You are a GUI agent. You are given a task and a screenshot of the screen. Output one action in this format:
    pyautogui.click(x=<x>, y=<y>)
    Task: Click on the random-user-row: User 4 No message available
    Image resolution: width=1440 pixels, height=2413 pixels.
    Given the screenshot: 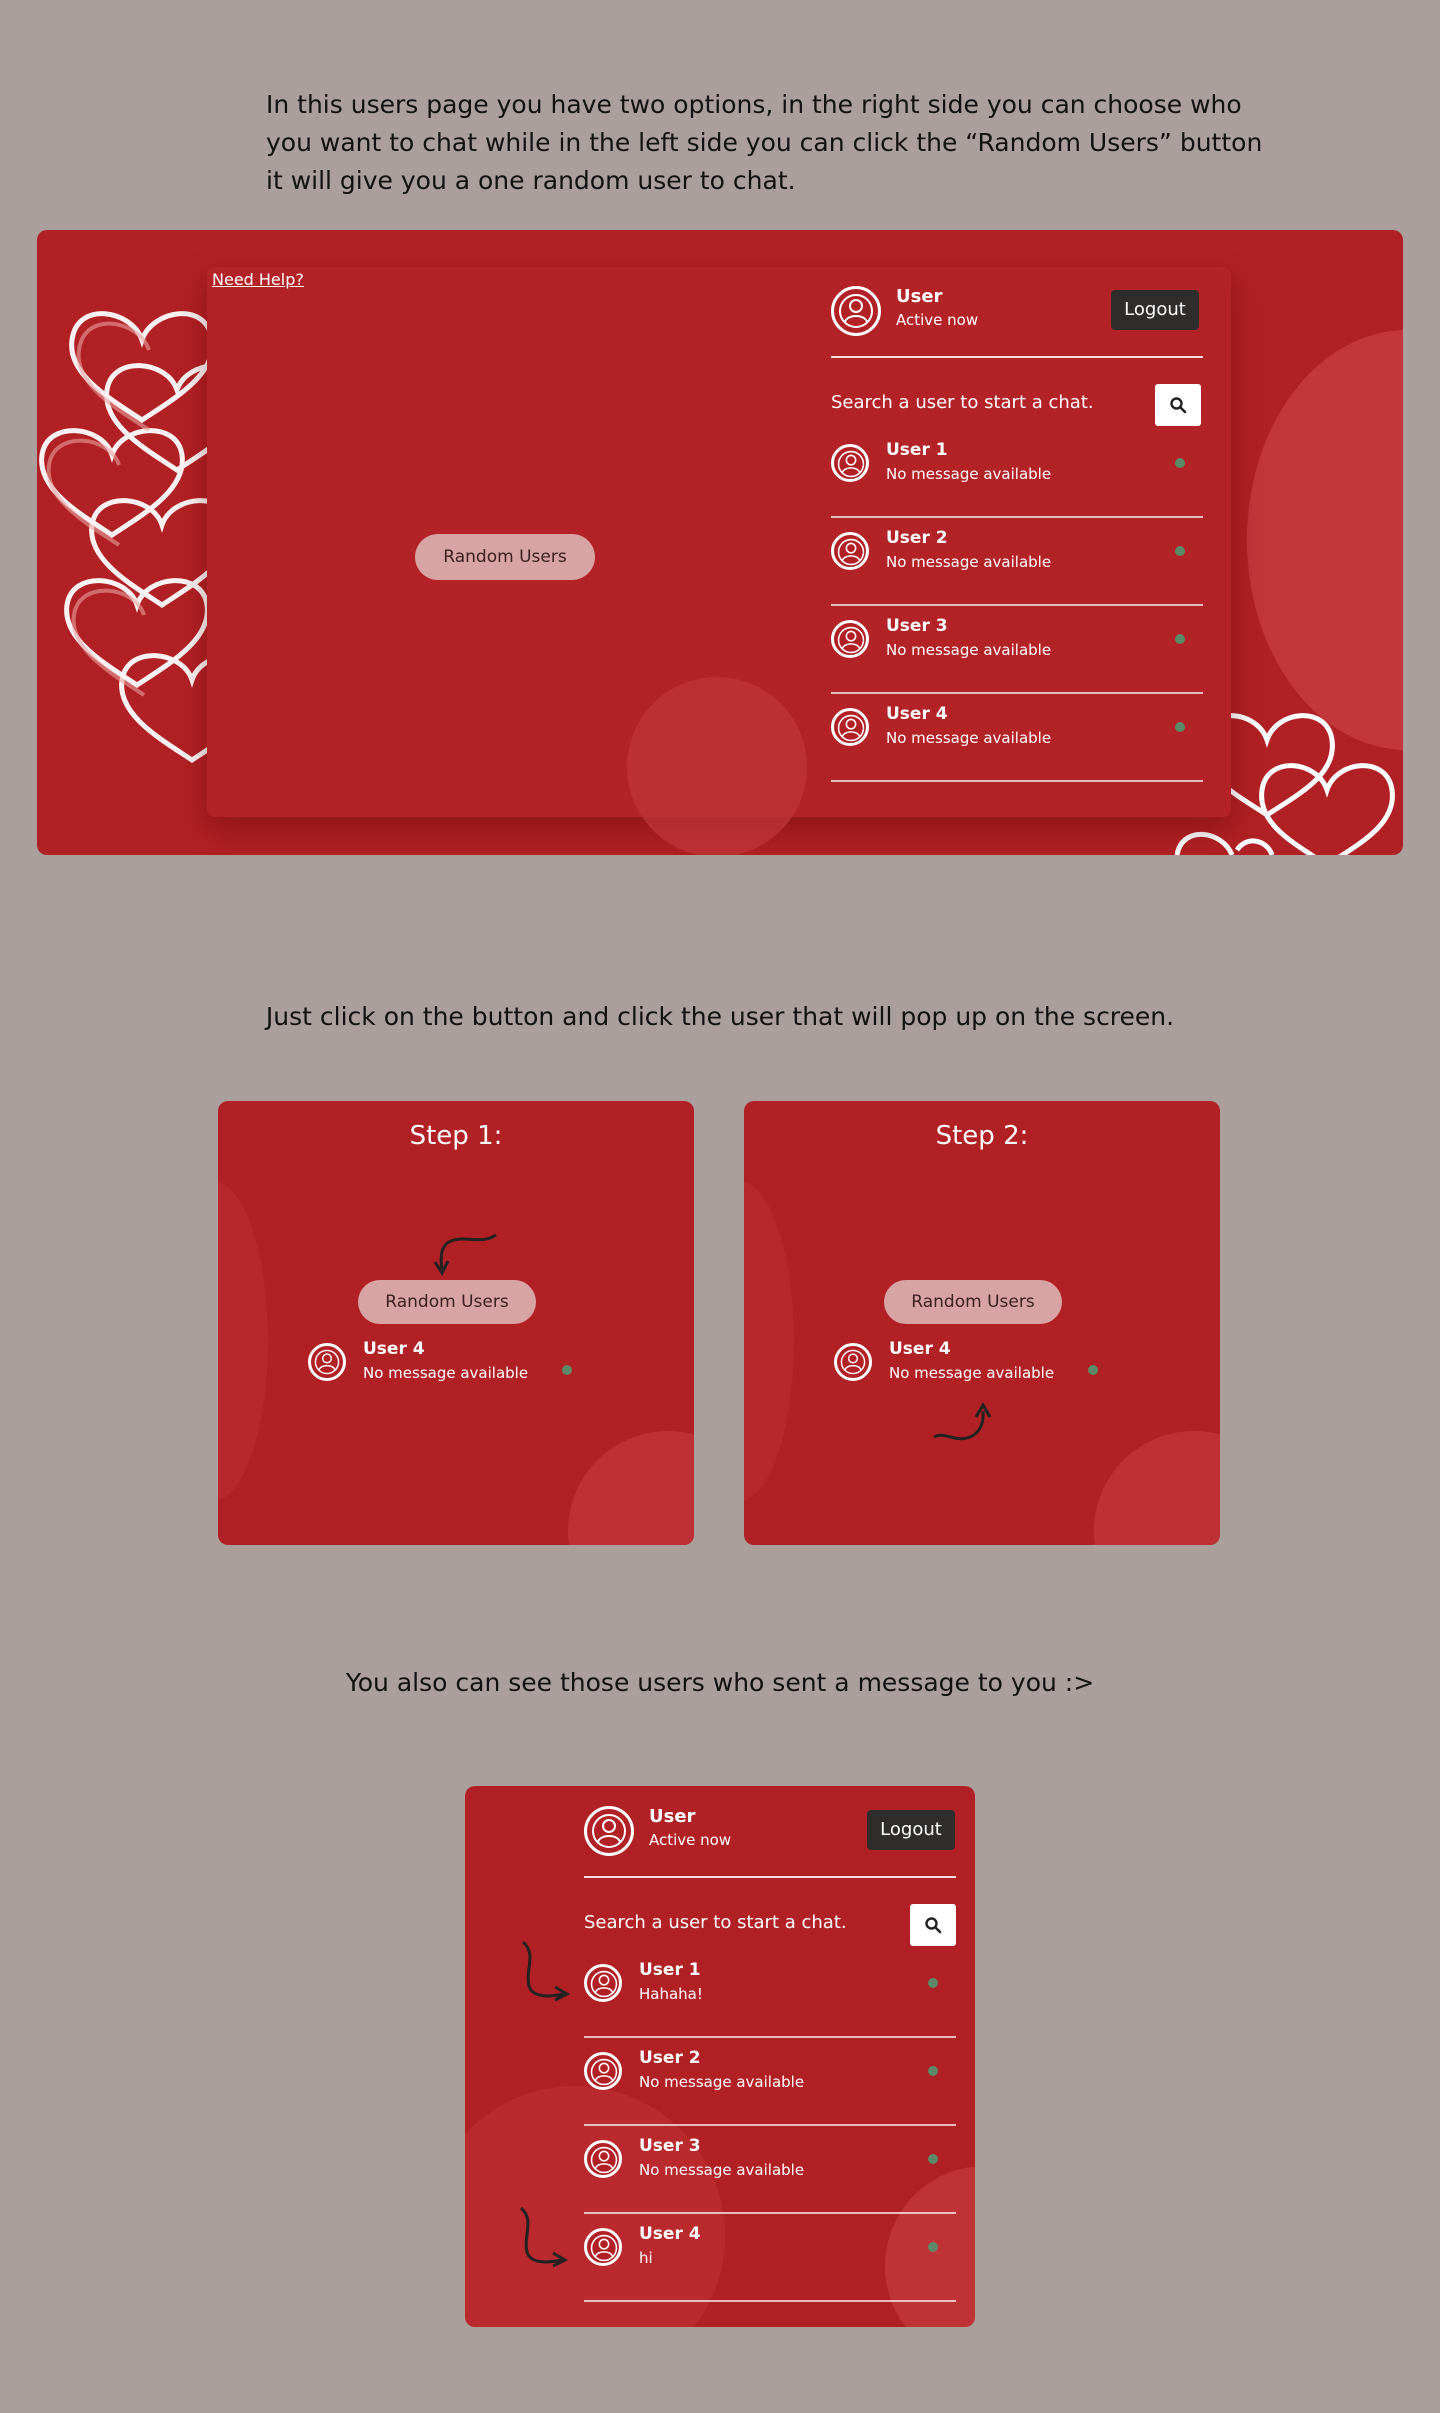 What is the action you would take?
    pyautogui.click(x=453, y=1372)
    